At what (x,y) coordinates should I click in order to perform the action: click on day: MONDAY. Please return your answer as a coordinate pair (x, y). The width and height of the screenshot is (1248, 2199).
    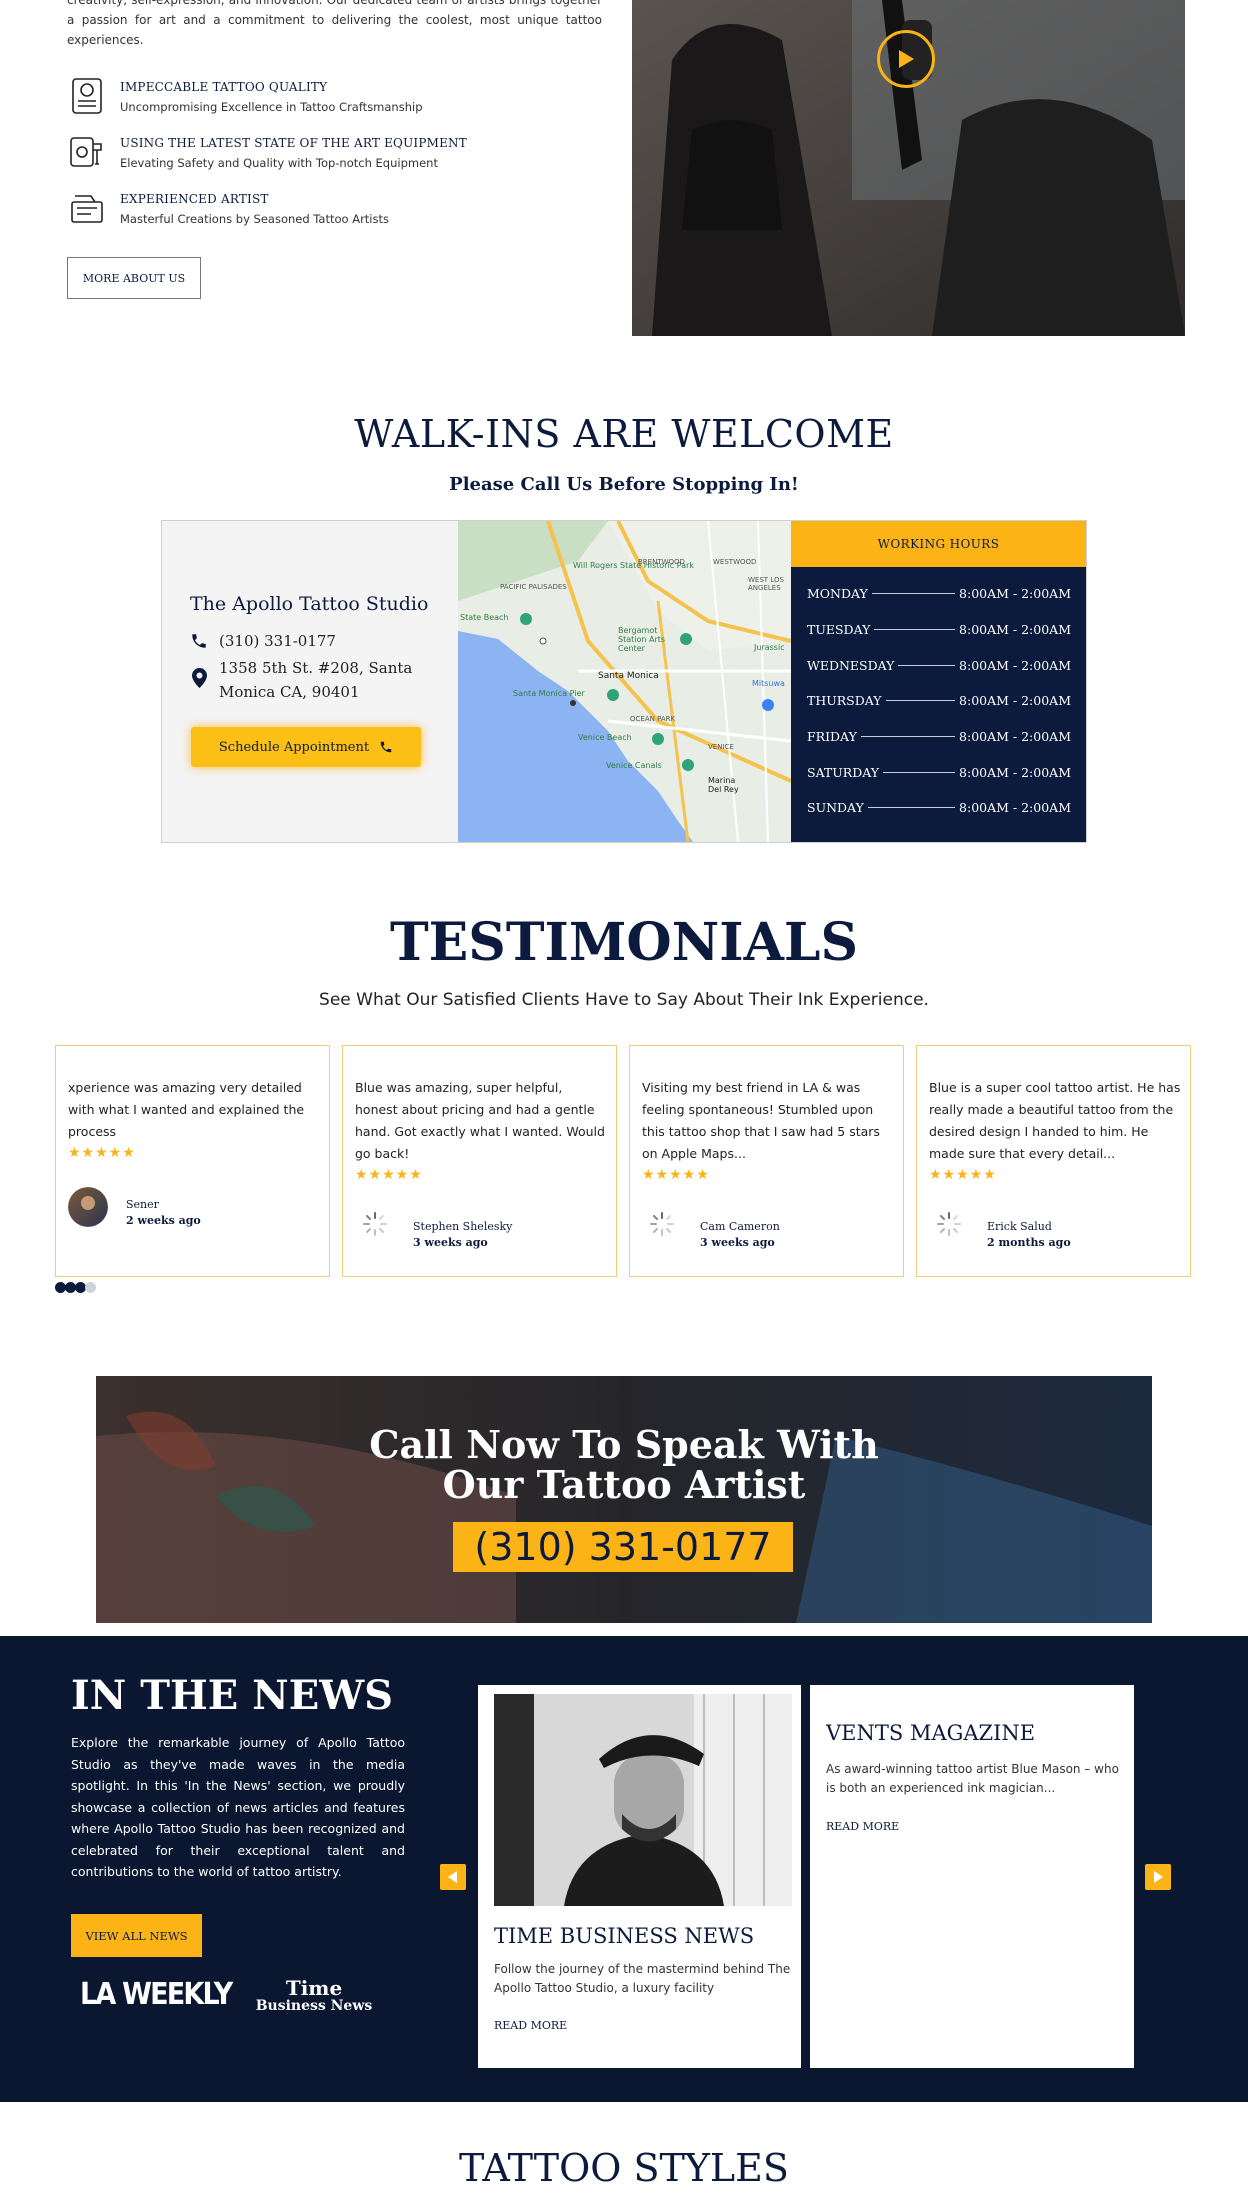
    Looking at the image, I should click on (837, 593).